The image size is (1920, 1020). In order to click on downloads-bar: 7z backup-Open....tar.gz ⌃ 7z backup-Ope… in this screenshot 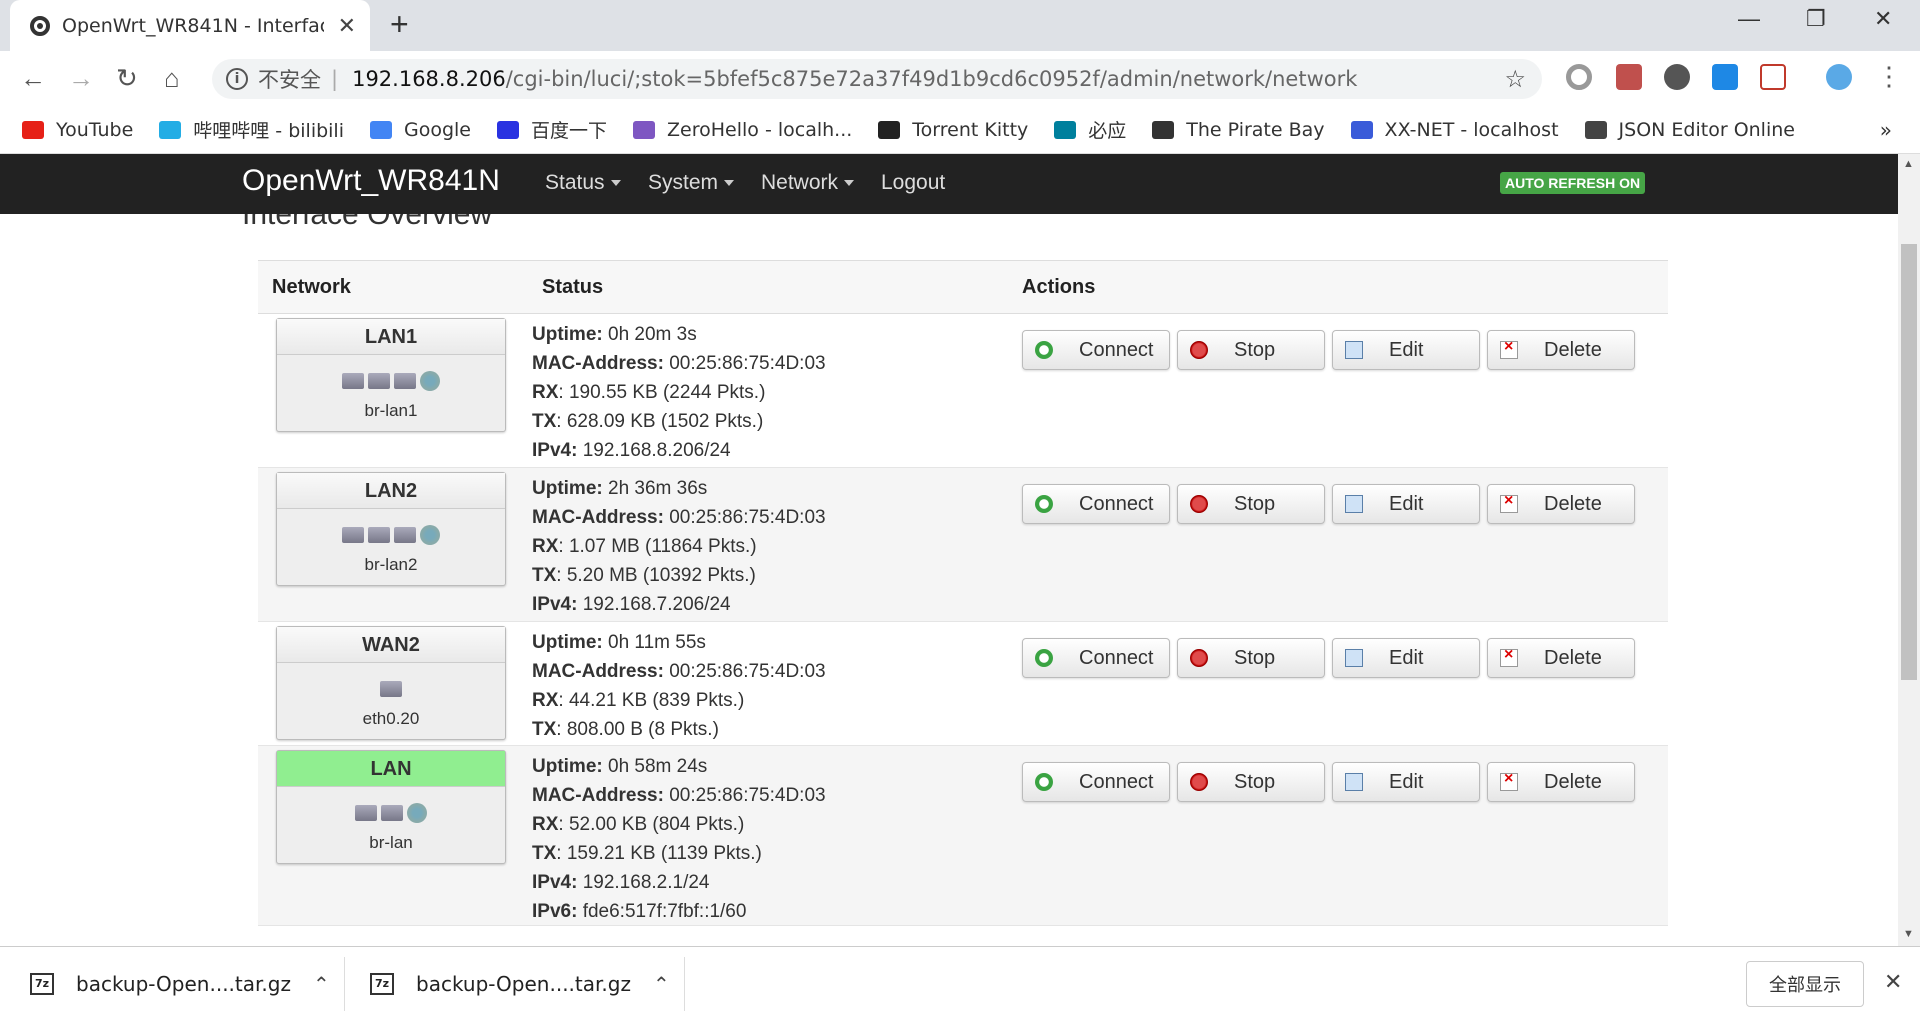, I will do `click(960, 983)`.